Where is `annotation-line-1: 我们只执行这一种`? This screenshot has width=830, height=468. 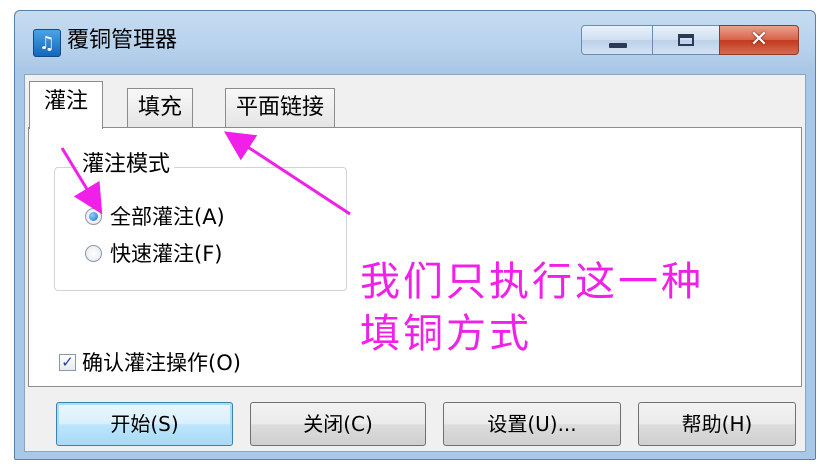
annotation-line-1: 我们只执行这一种 is located at coordinates (532, 282).